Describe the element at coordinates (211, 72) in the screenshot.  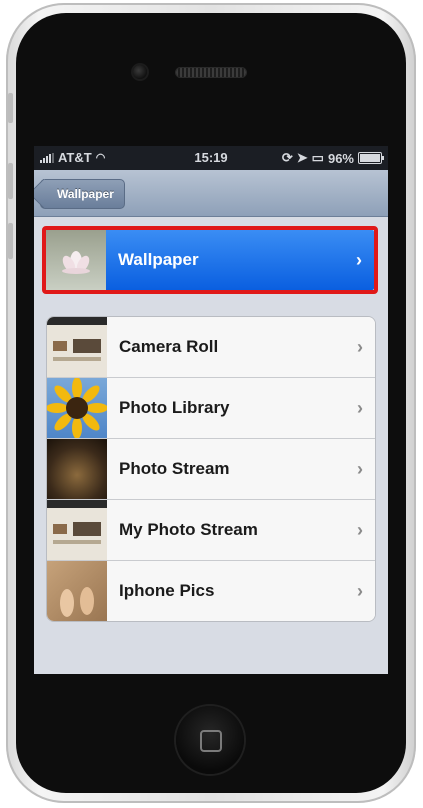
I see `earpiece-speaker` at that location.